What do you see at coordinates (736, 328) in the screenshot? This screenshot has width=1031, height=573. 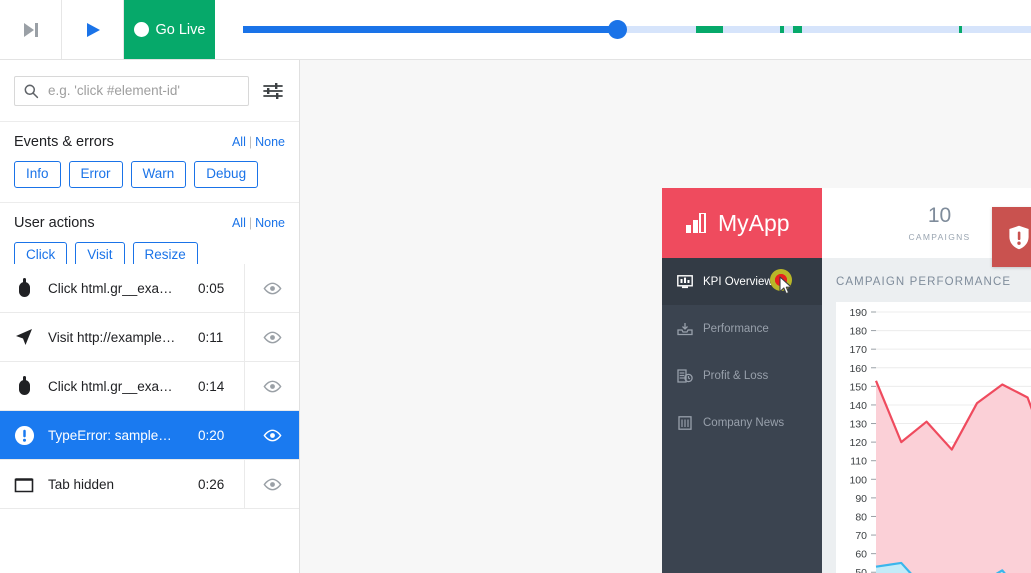 I see `sidebar-item-label: Performance` at bounding box center [736, 328].